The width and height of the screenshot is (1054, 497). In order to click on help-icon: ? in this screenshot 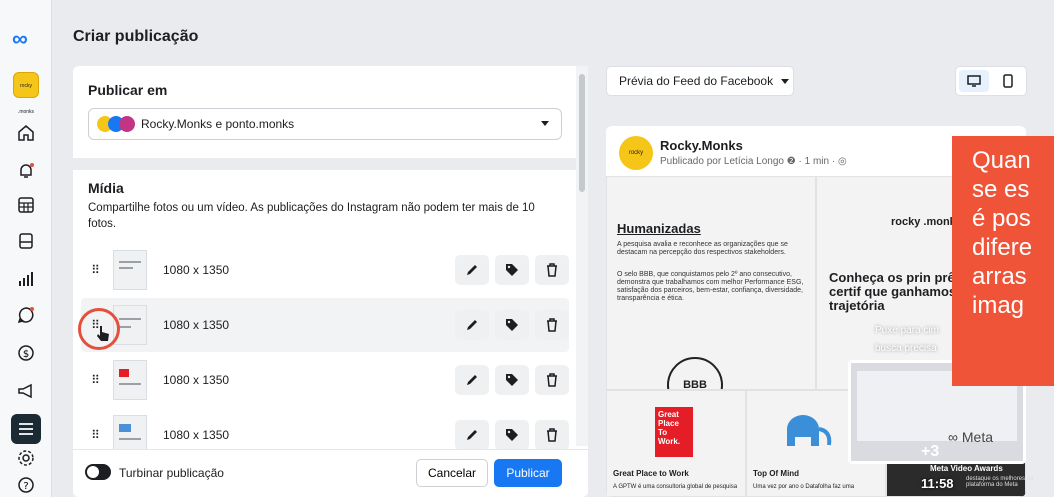, I will do `click(26, 485)`.